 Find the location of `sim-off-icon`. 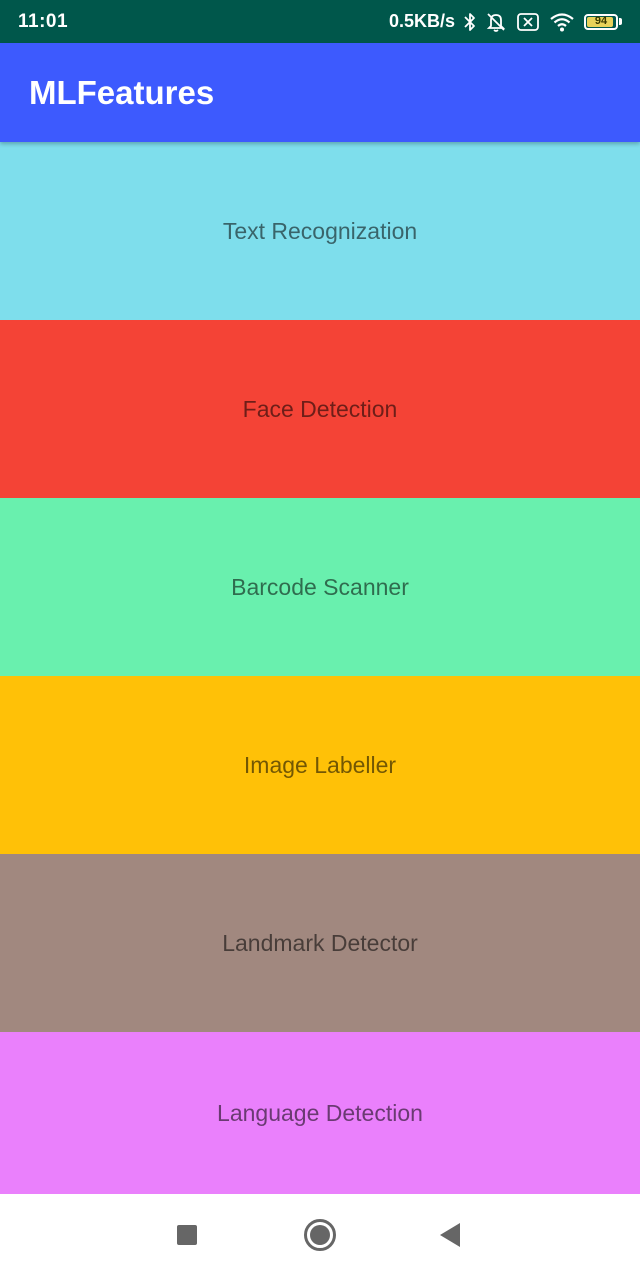

sim-off-icon is located at coordinates (528, 22).